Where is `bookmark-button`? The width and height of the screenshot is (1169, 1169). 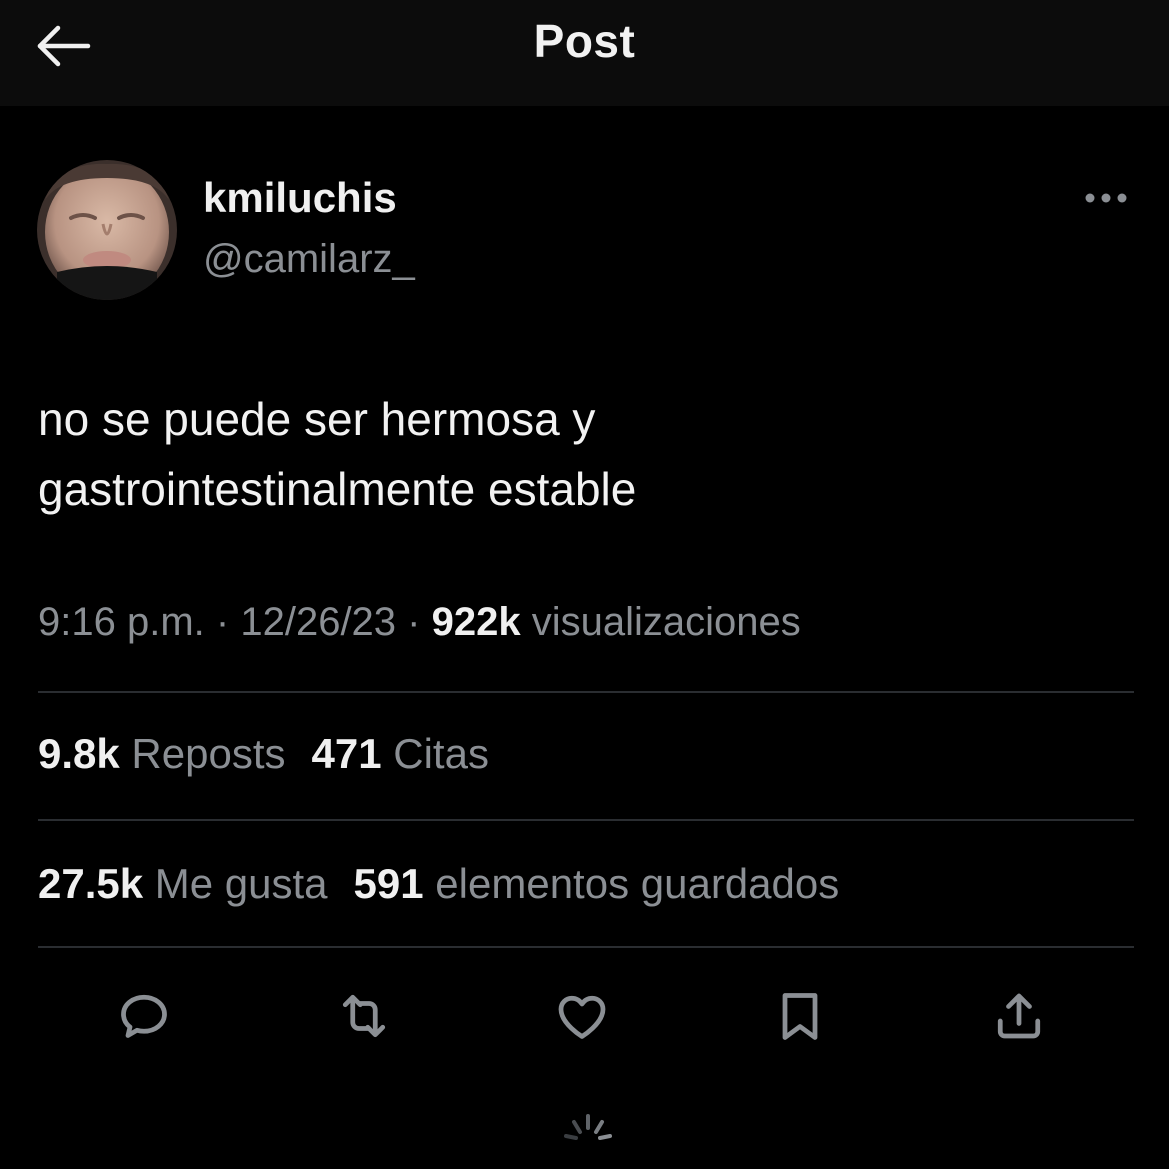 bookmark-button is located at coordinates (800, 1016).